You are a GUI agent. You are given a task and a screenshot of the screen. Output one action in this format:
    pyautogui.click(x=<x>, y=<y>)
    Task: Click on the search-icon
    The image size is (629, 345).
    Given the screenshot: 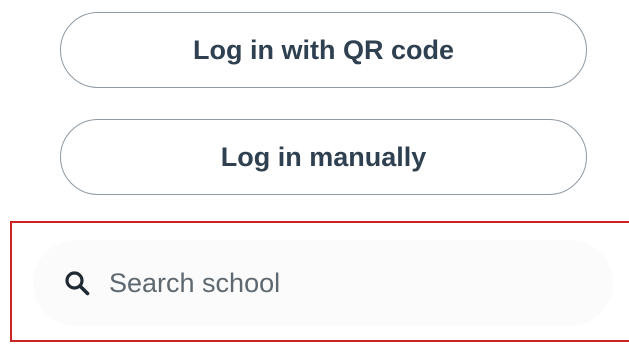 What is the action you would take?
    pyautogui.click(x=77, y=283)
    